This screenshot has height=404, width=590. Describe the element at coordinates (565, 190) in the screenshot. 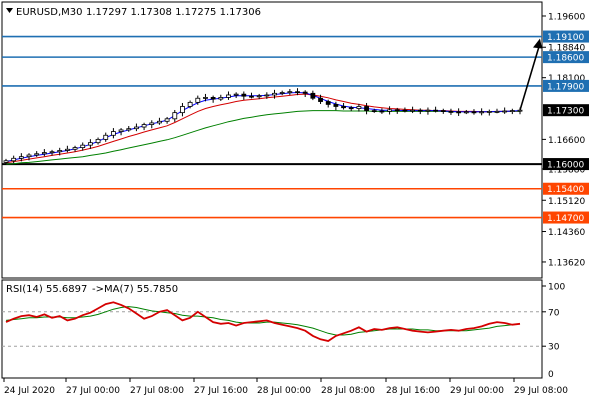

I see `price-level-label: 1.15400` at that location.